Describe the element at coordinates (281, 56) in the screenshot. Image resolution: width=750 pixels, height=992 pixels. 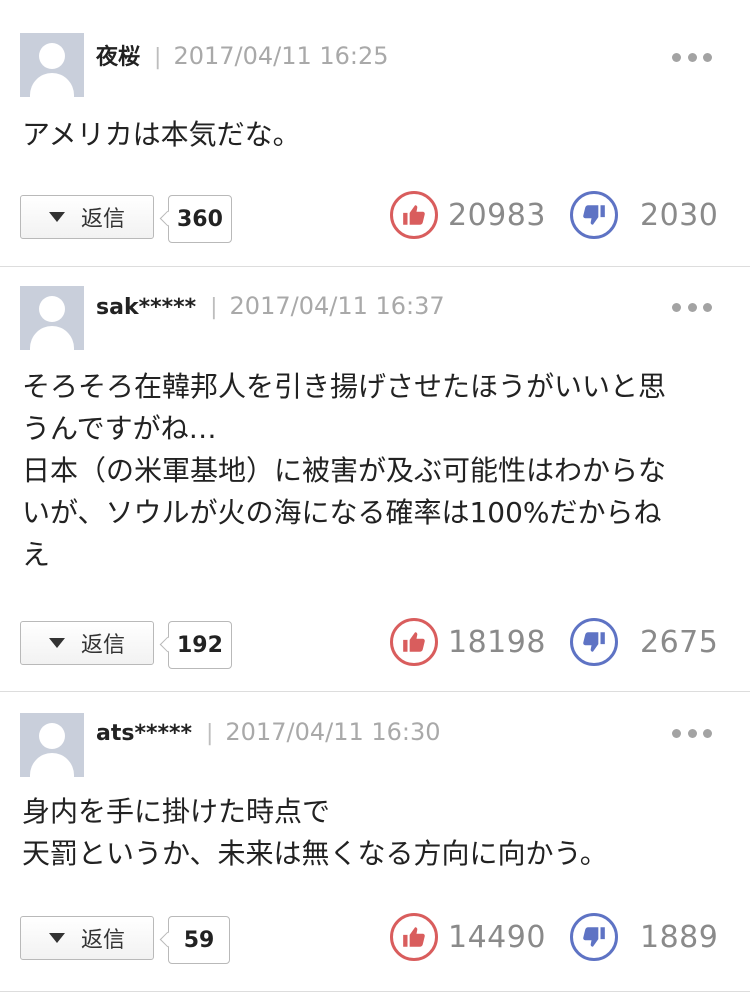
I see `comment-date: 2017/04/11 16:25` at that location.